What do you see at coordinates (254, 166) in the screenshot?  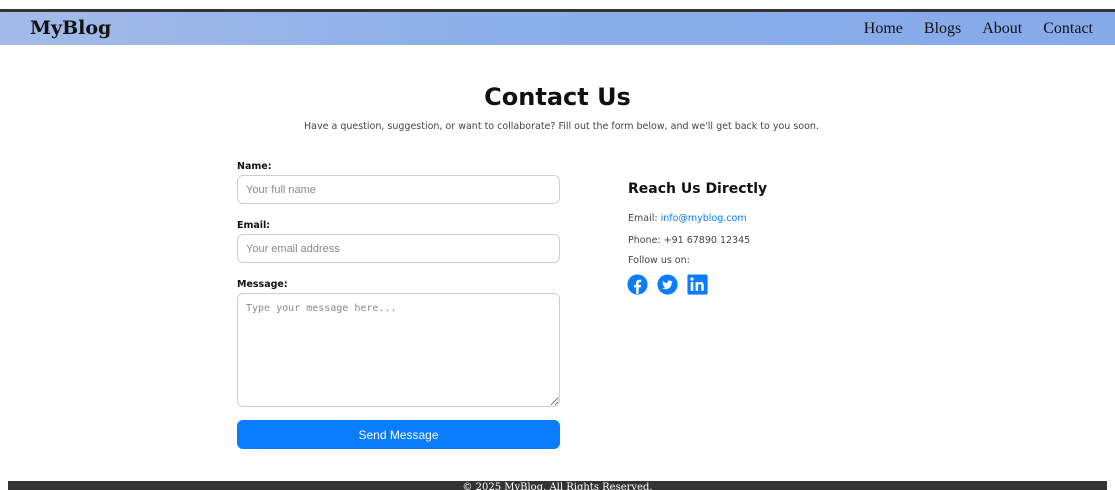 I see `name-label: Name:` at bounding box center [254, 166].